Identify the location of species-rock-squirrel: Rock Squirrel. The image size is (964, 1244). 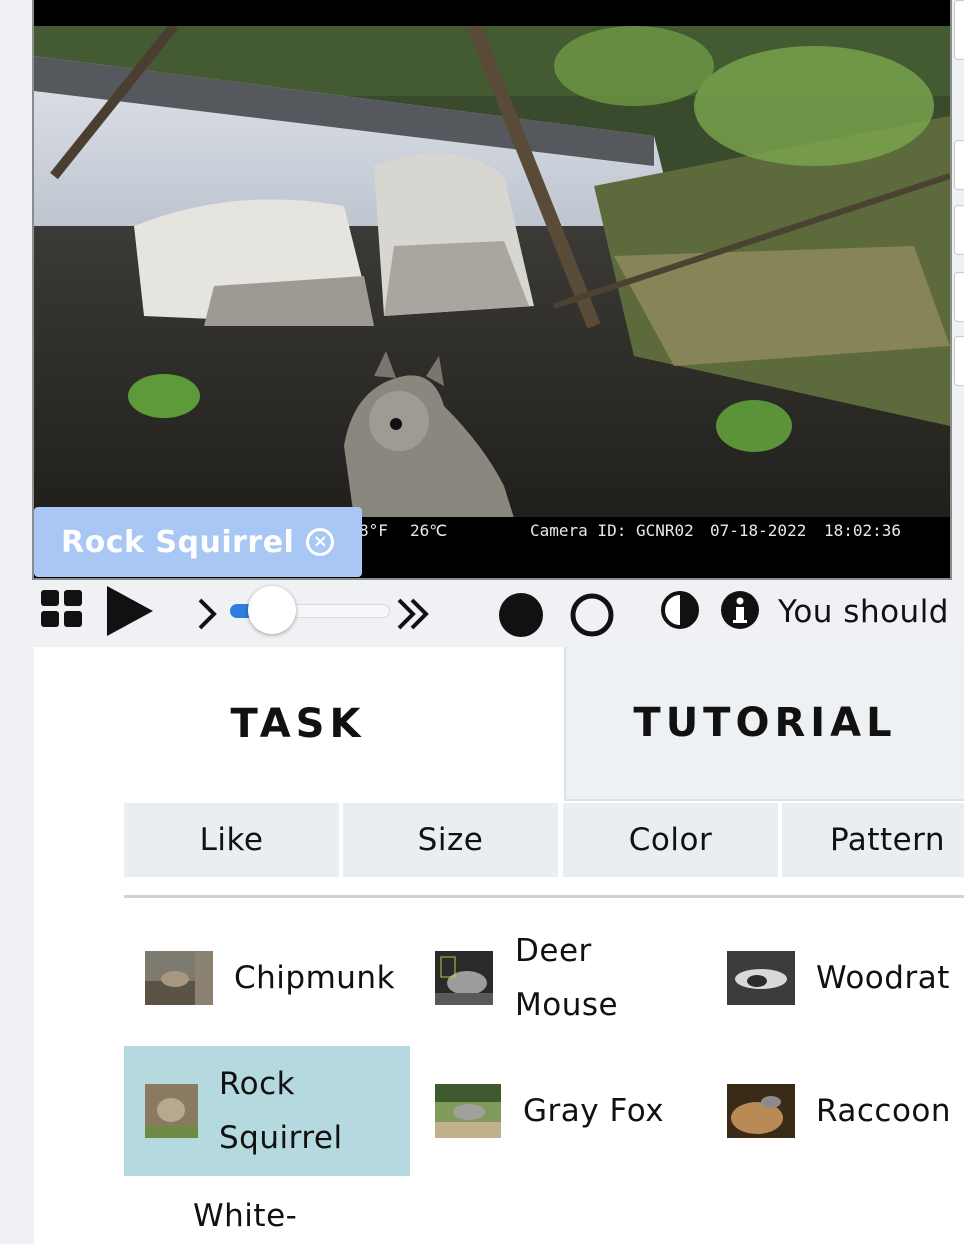
(267, 1111).